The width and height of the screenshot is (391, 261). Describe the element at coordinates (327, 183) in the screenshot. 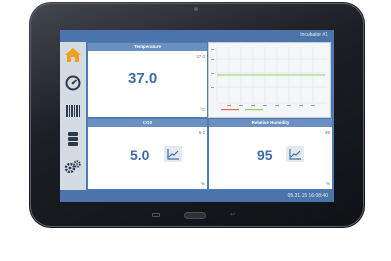

I see `humidity-unit: %` at that location.